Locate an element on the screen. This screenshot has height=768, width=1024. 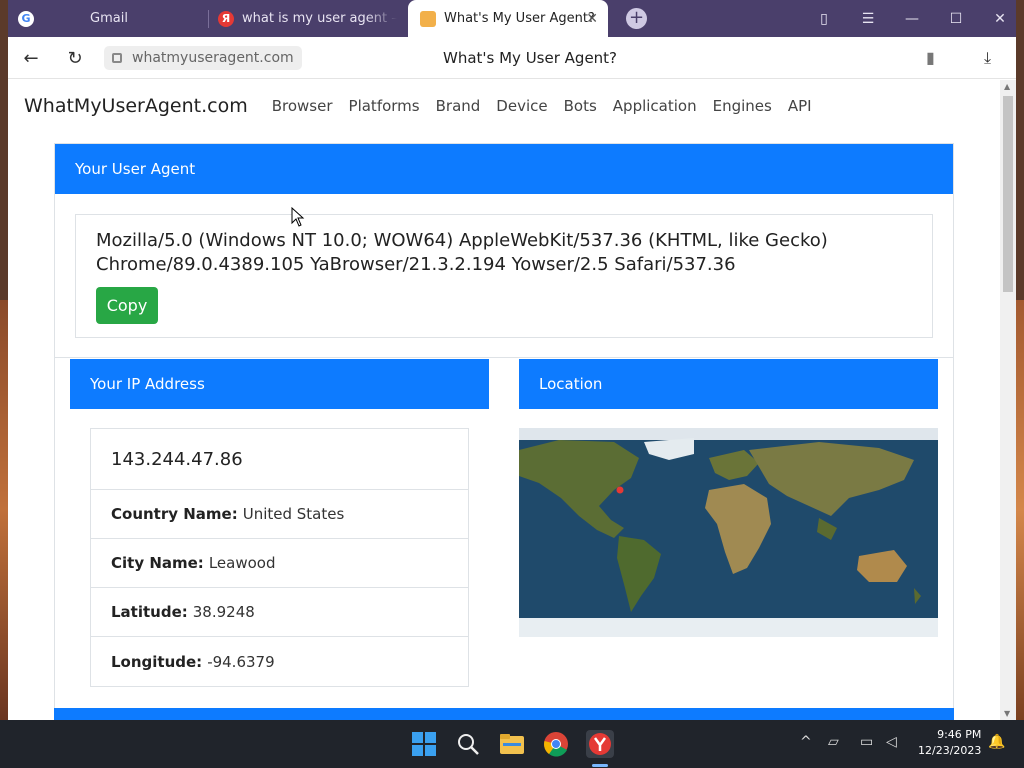
clock-time: 9:46 PM is located at coordinates (959, 734).